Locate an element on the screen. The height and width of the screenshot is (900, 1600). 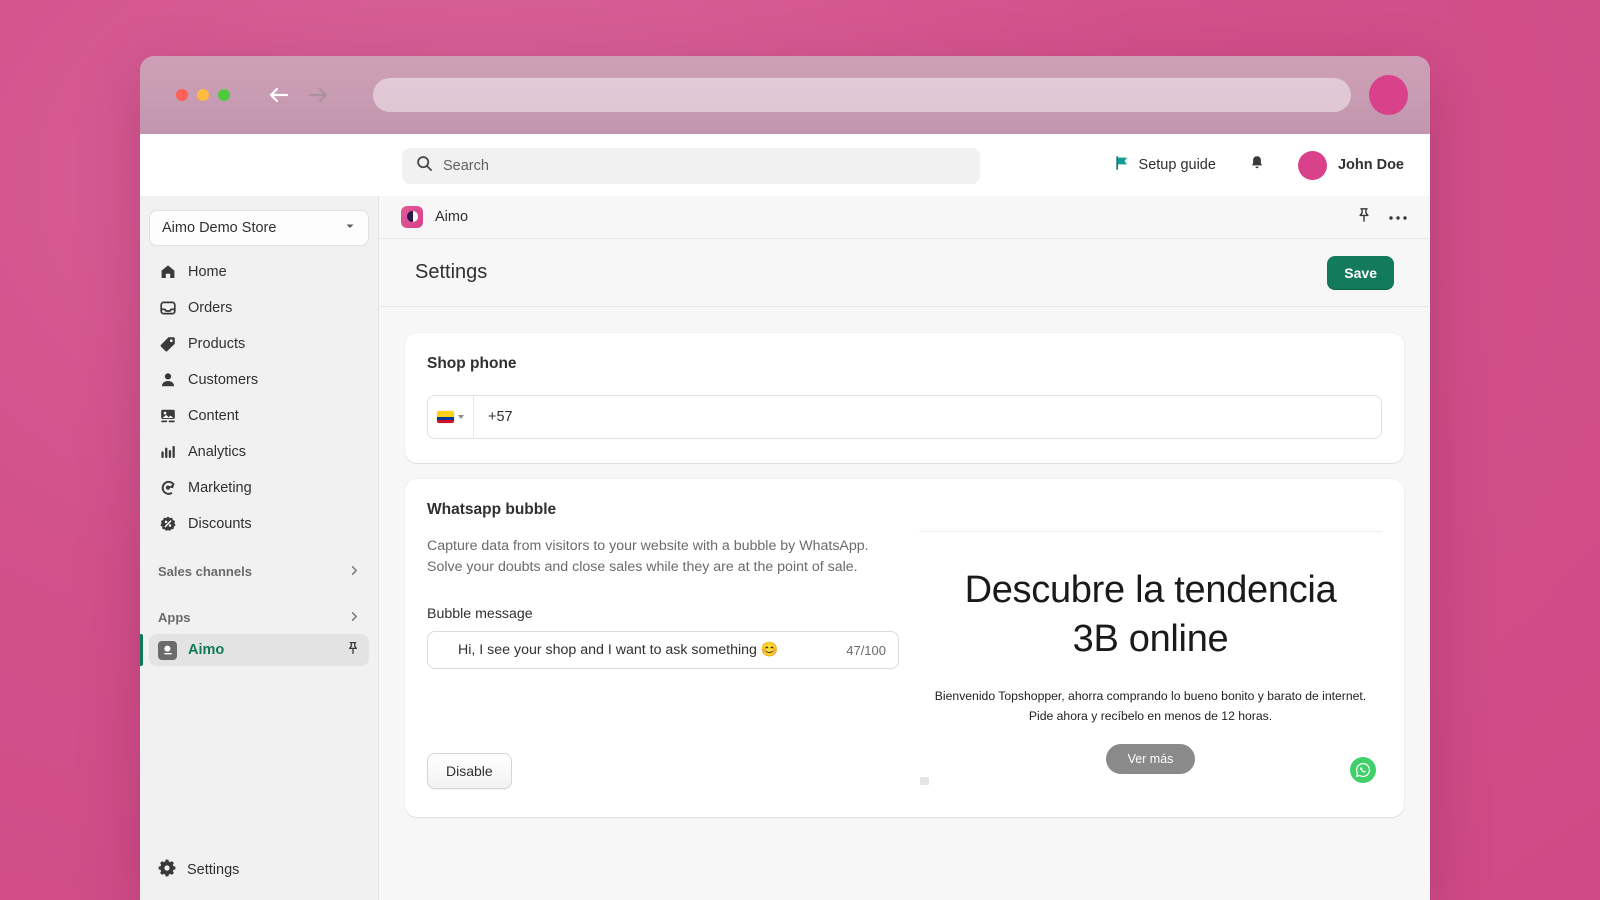
shop-phone-card: Shop phone +57 is located at coordinates (904, 398).